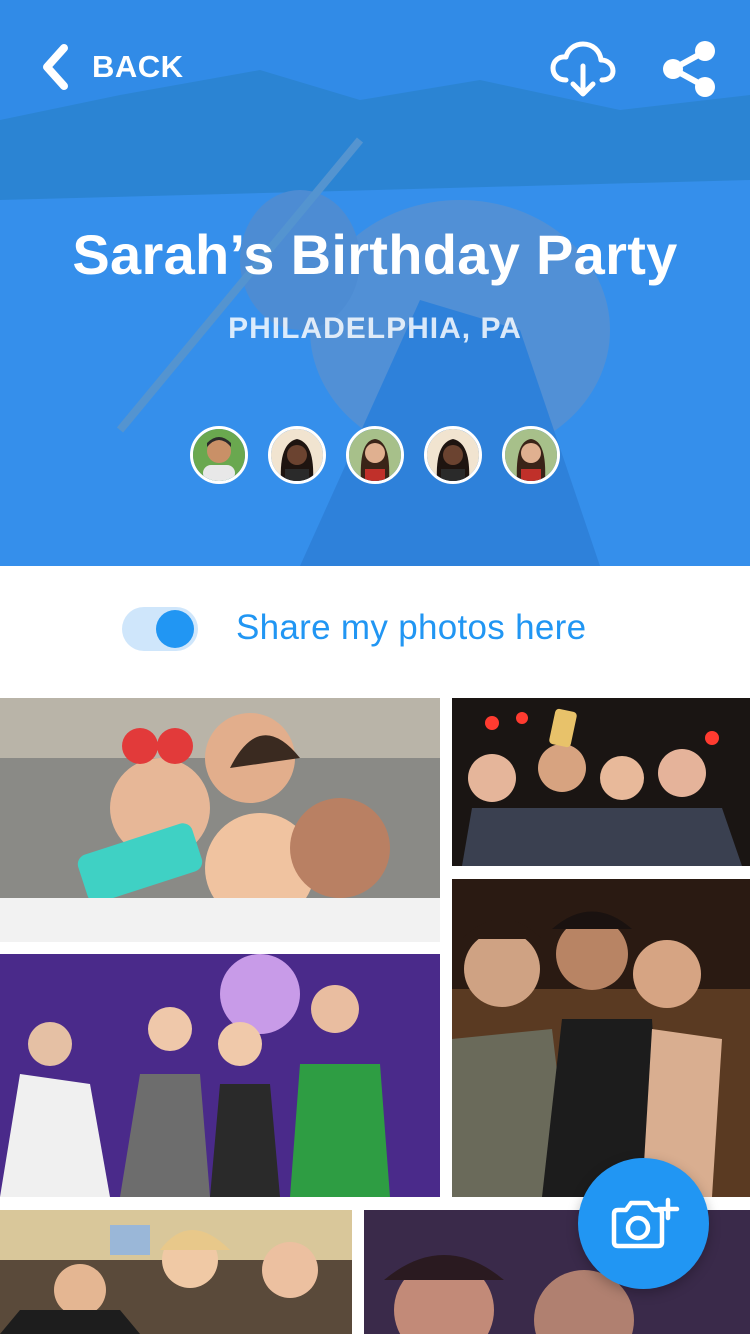 The width and height of the screenshot is (750, 1334). I want to click on attendee-avatars, so click(375, 455).